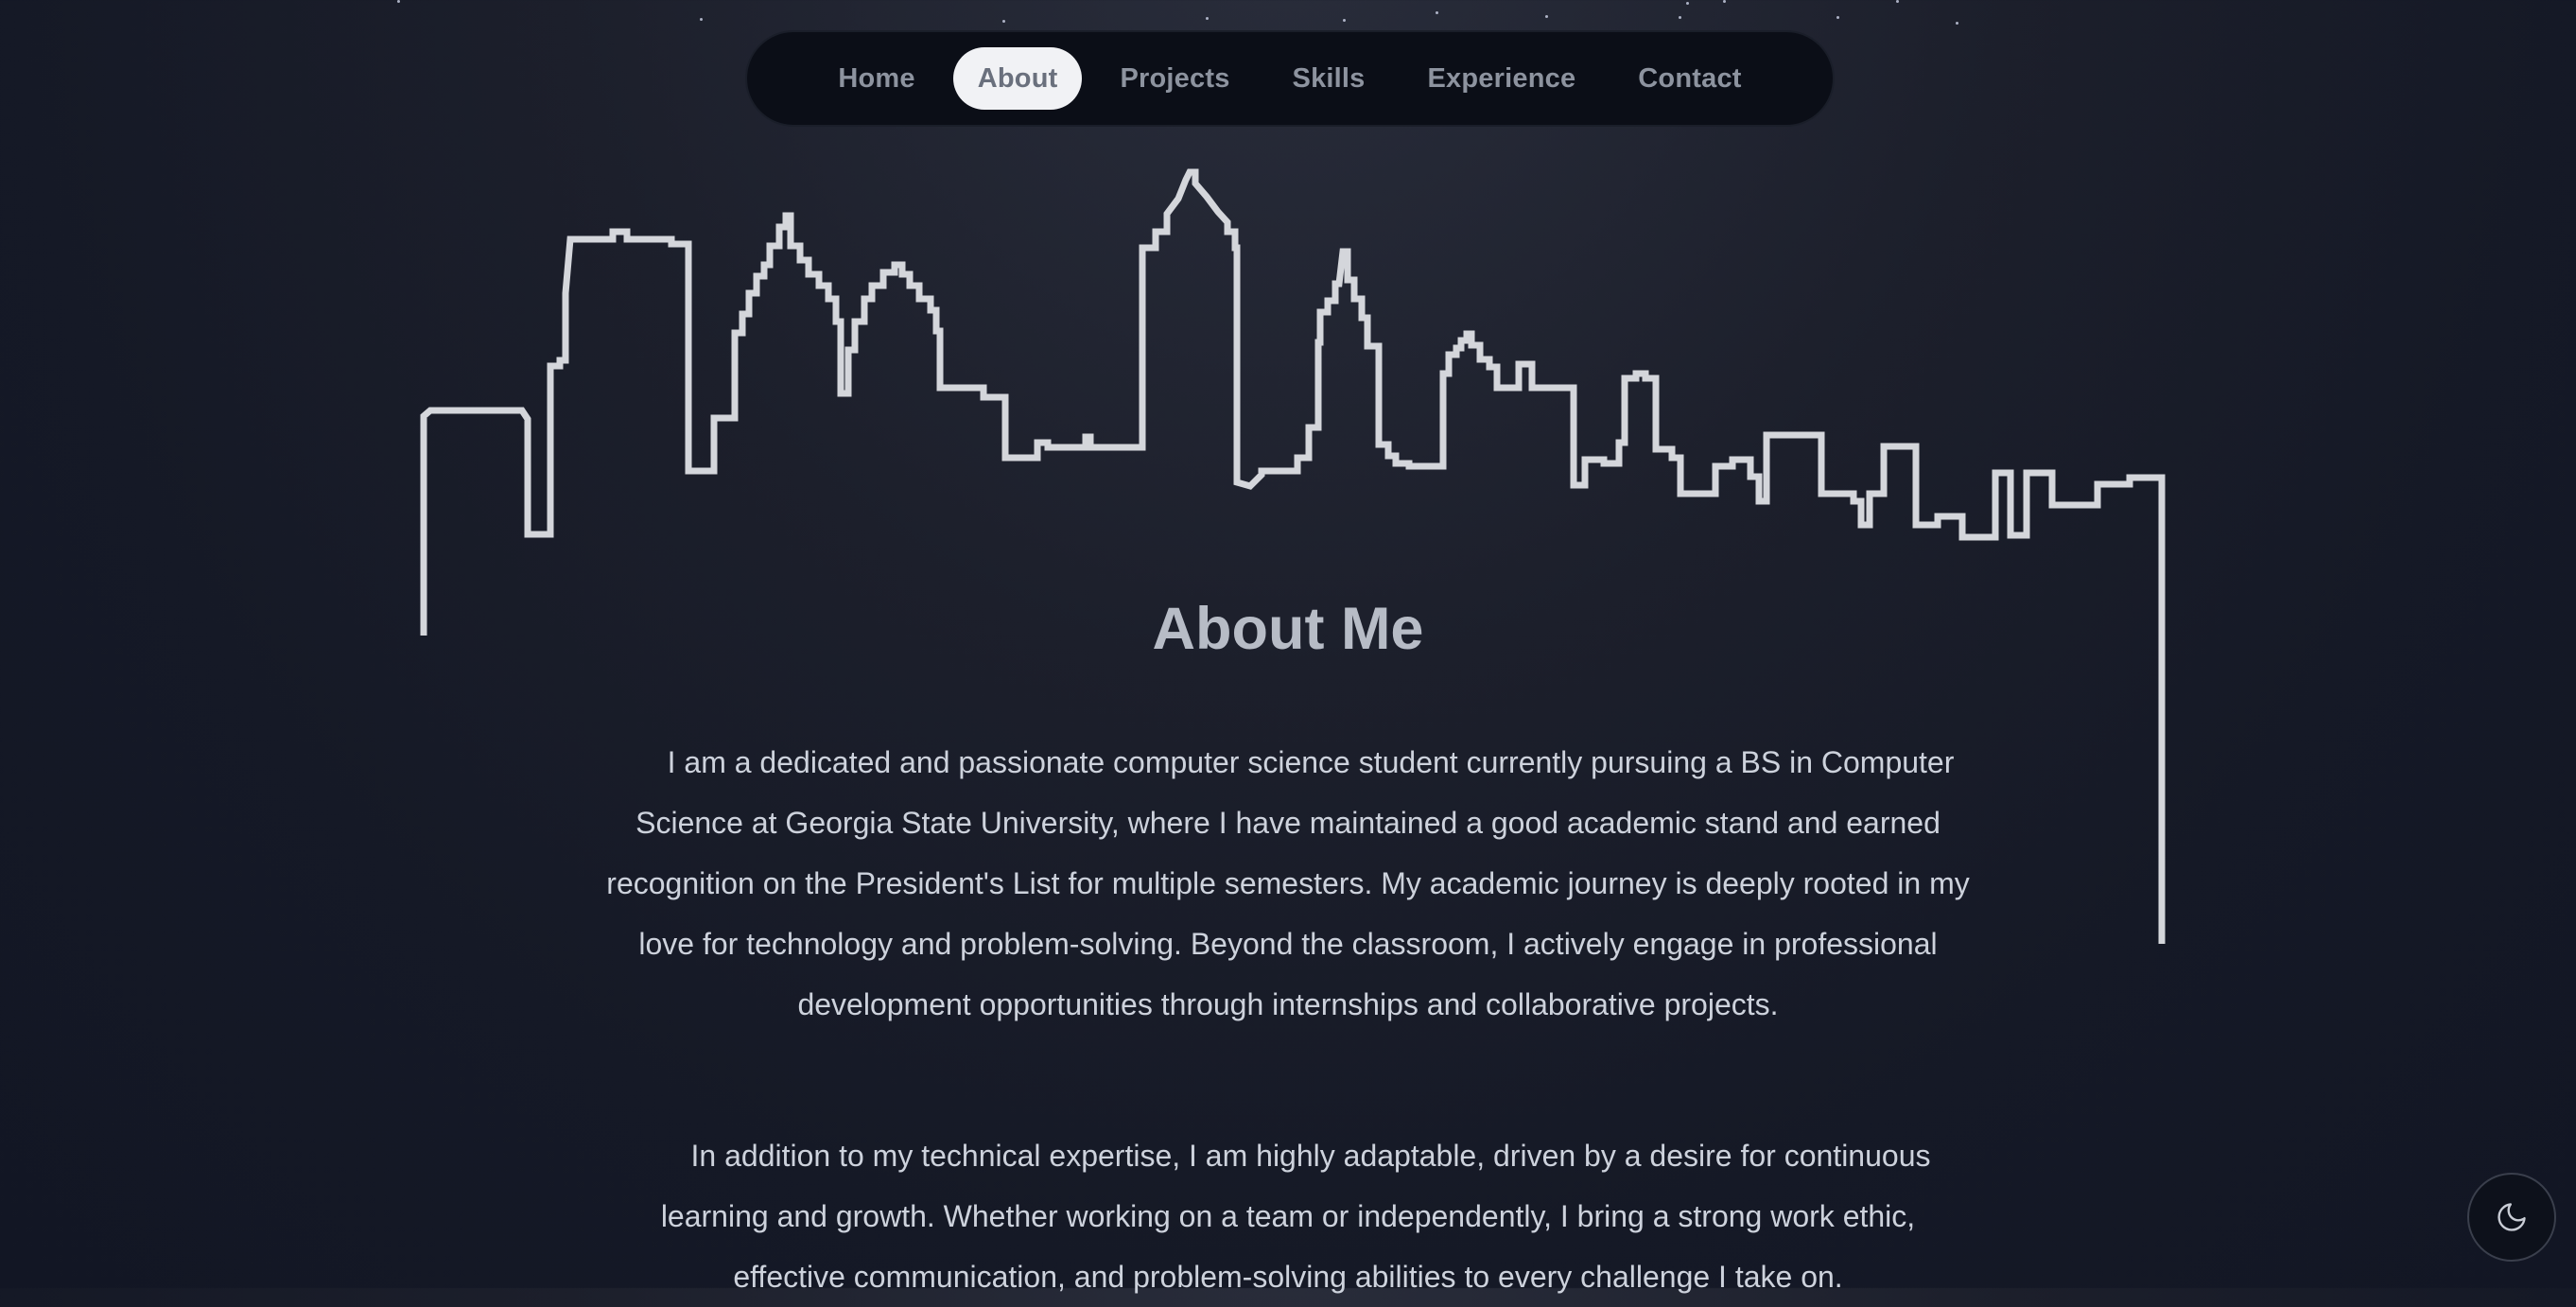 This screenshot has width=2576, height=1307. Describe the element at coordinates (876, 78) in the screenshot. I see `nav-item-home: Home` at that location.